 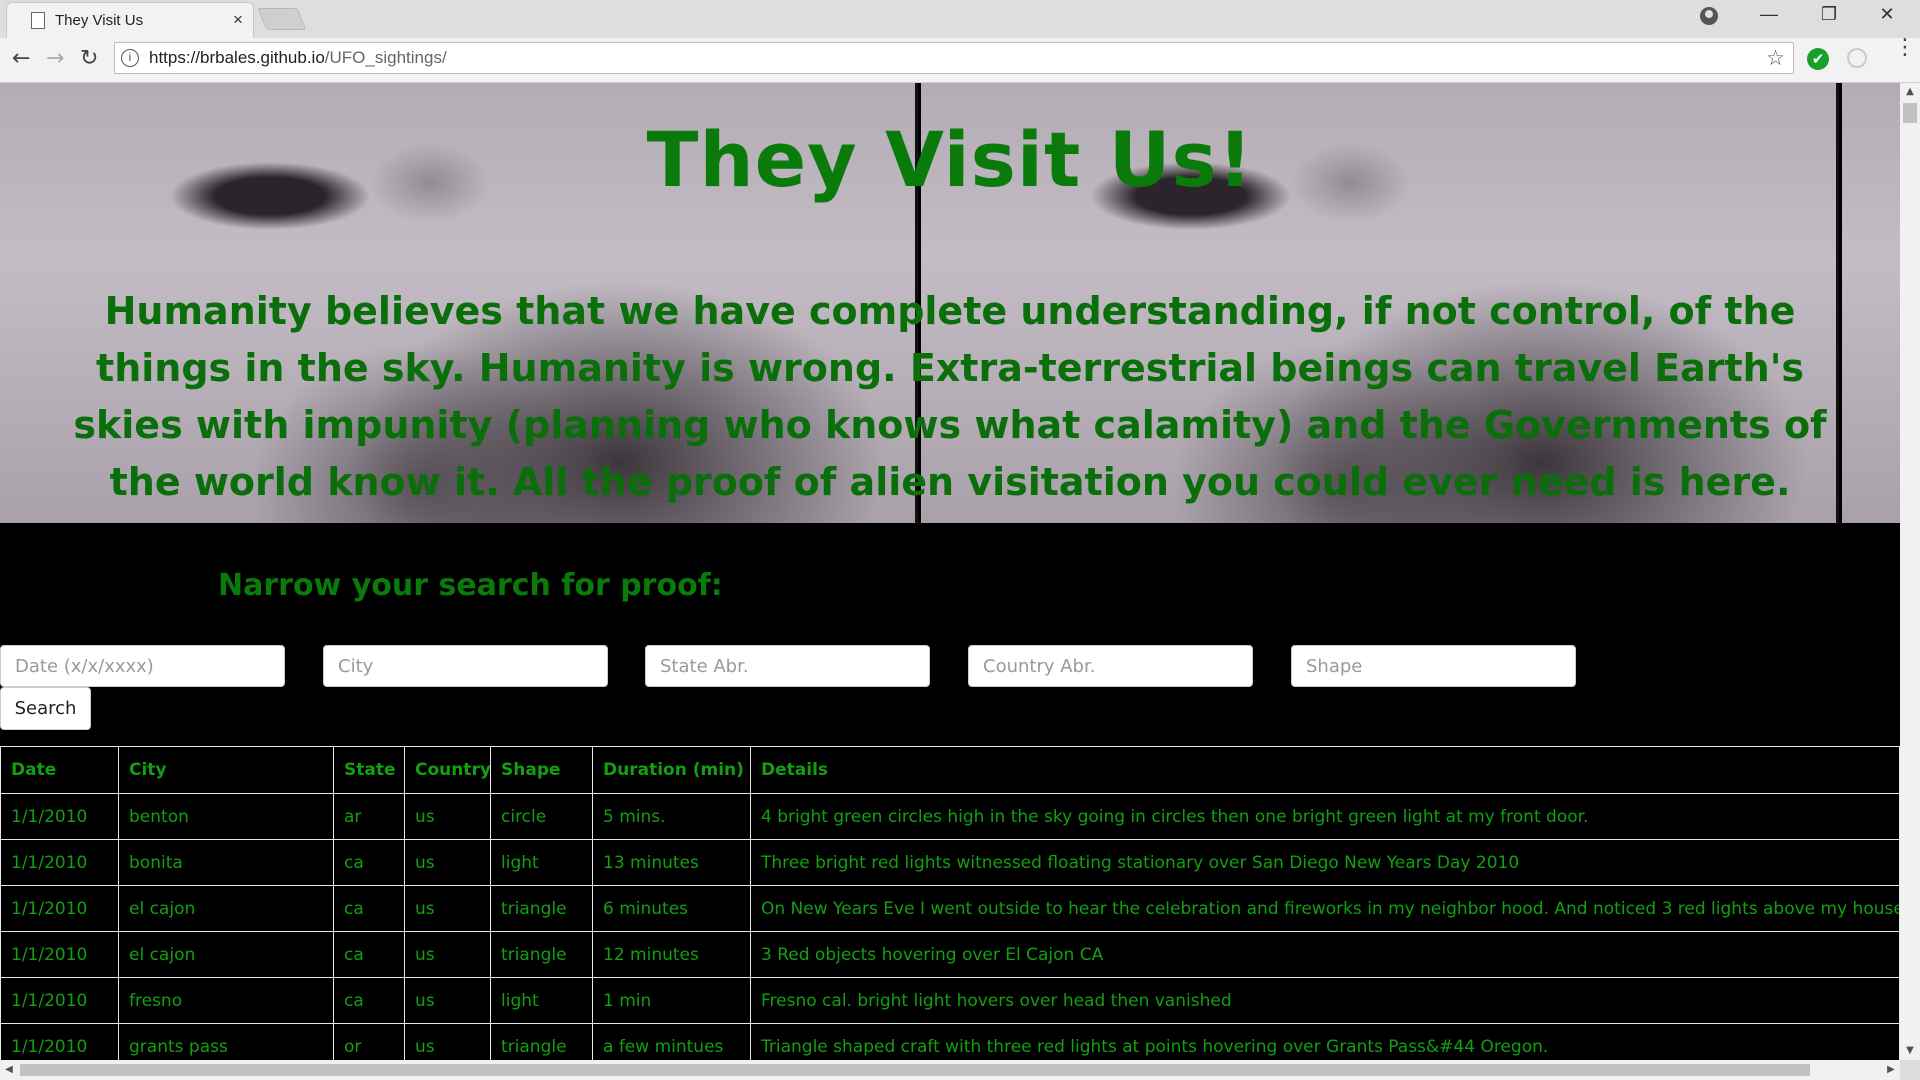 I want to click on cell-city: benton, so click(x=226, y=816).